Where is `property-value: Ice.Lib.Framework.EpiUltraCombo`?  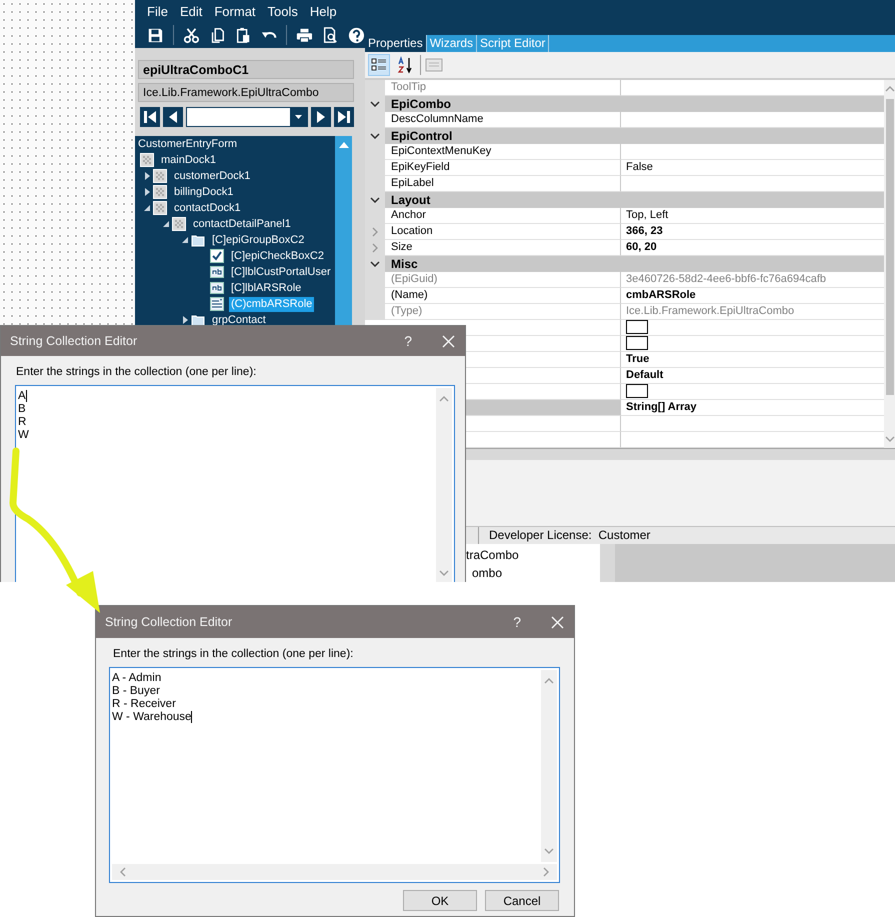
property-value: Ice.Lib.Framework.EpiUltraCombo is located at coordinates (752, 312).